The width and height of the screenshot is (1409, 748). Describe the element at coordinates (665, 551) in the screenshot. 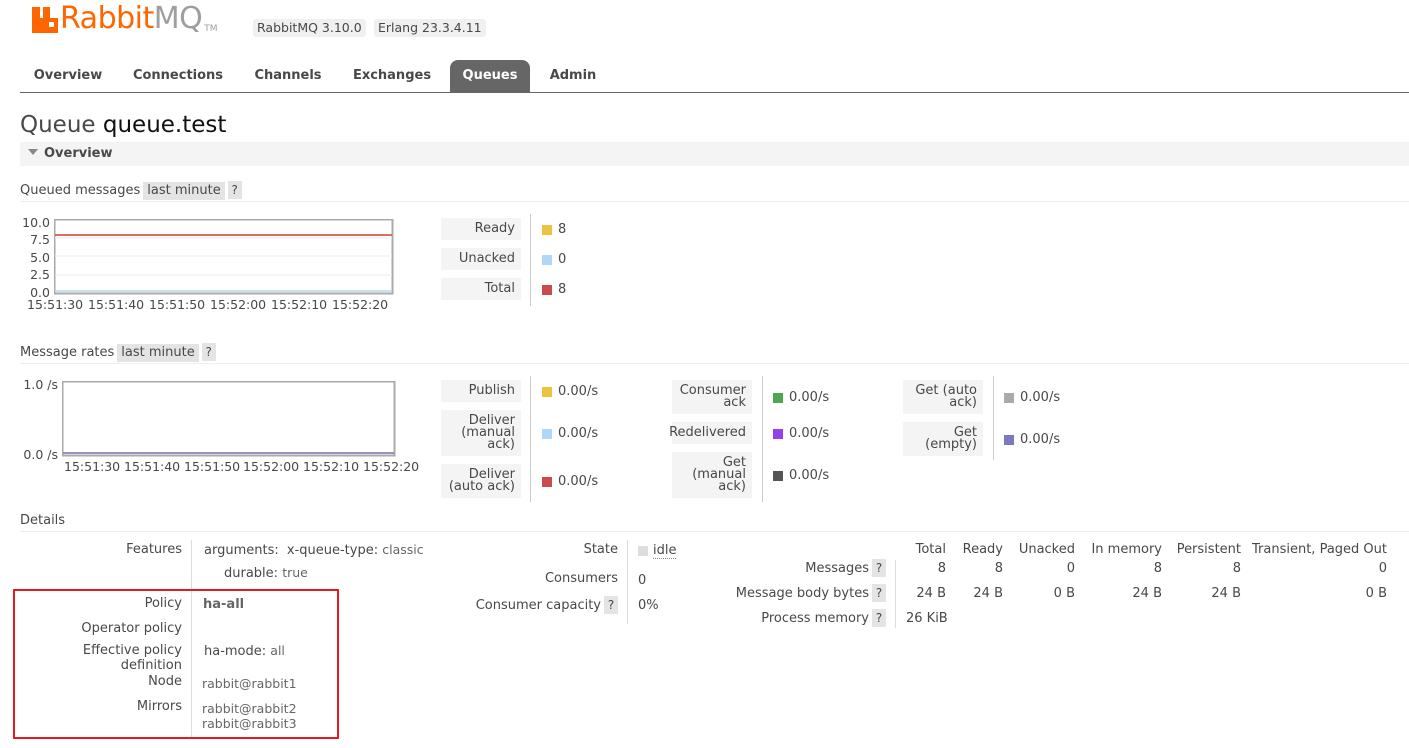

I see `state-text: idle` at that location.